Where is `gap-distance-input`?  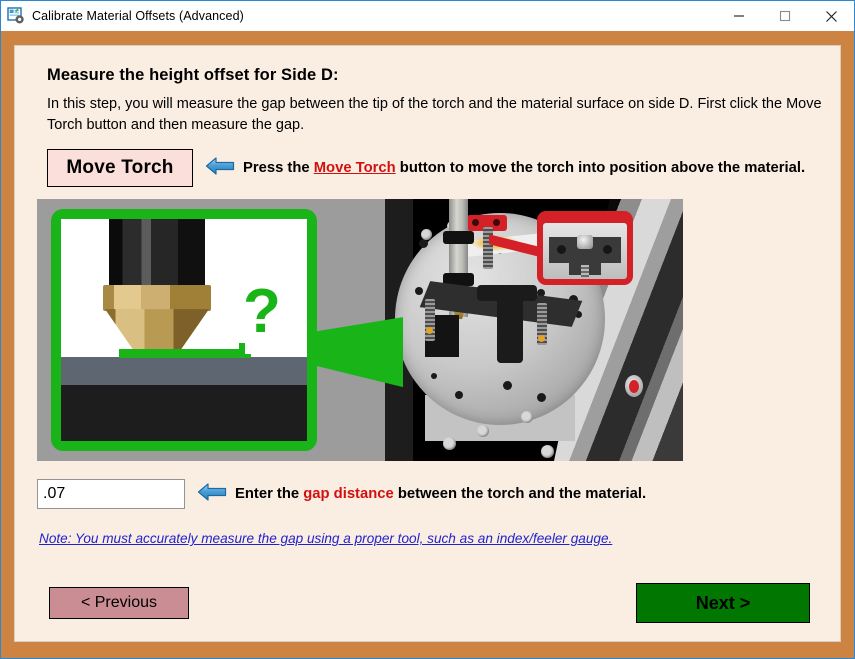 gap-distance-input is located at coordinates (111, 494).